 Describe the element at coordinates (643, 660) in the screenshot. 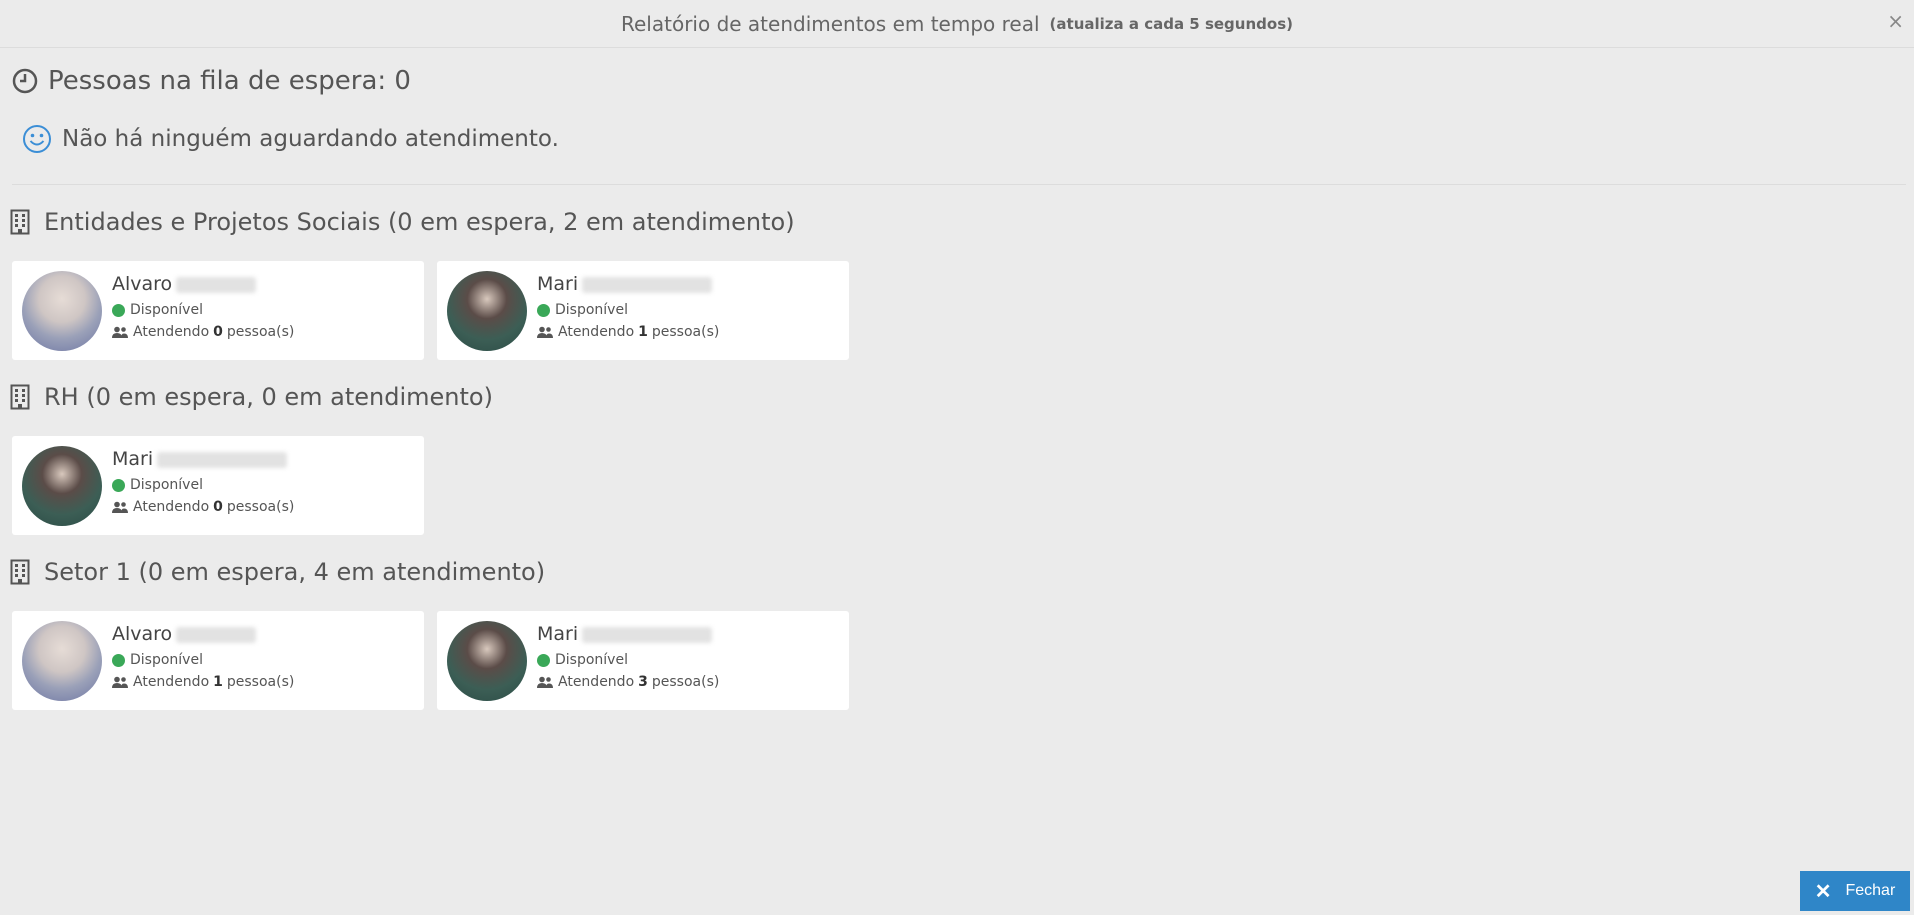

I see `attendant-card: Mari Disponível Atendendo 3 pessoa(s)` at that location.